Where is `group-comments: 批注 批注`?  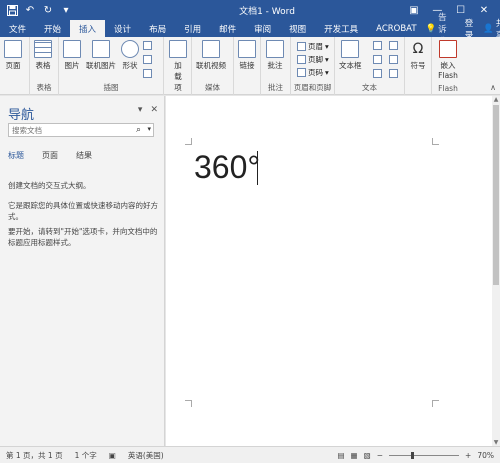
group-comments: 批注 批注 is located at coordinates (276, 66).